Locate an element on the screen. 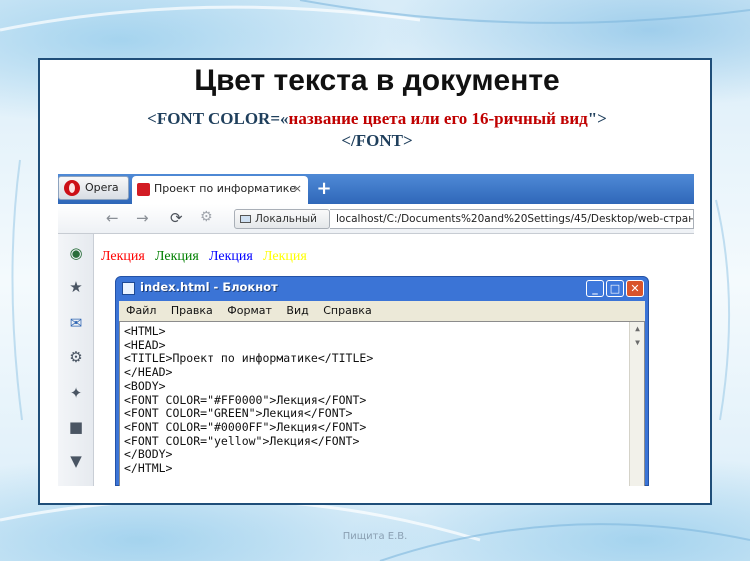 This screenshot has width=750, height=561. tab-title: Проект по информатике is located at coordinates (225, 188).